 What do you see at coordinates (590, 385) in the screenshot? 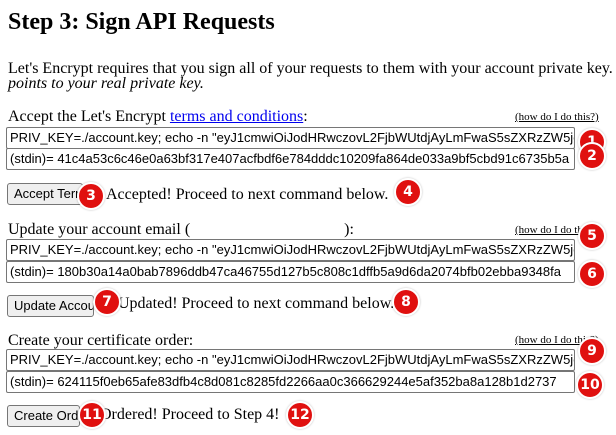
I see `badge-10: 10` at bounding box center [590, 385].